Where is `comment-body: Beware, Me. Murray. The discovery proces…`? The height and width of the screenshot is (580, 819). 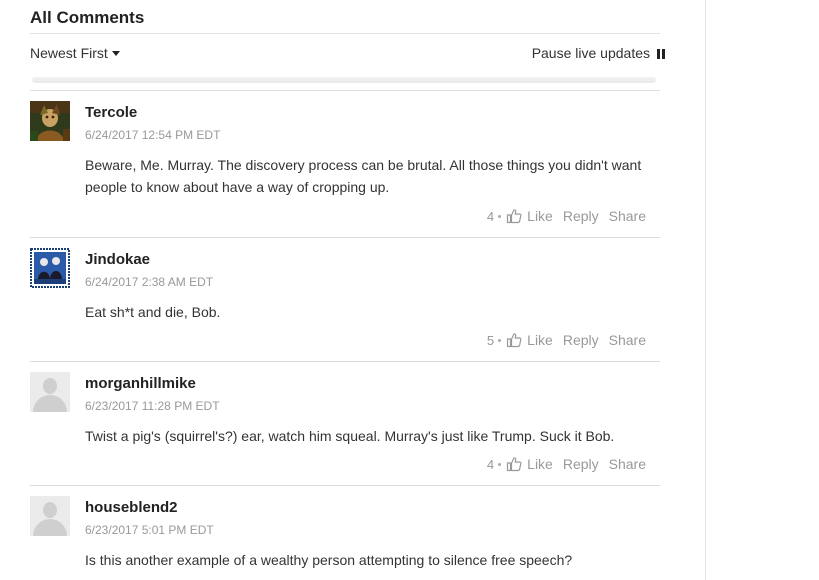
comment-body: Beware, Me. Murray. The discovery proces… is located at coordinates (363, 176).